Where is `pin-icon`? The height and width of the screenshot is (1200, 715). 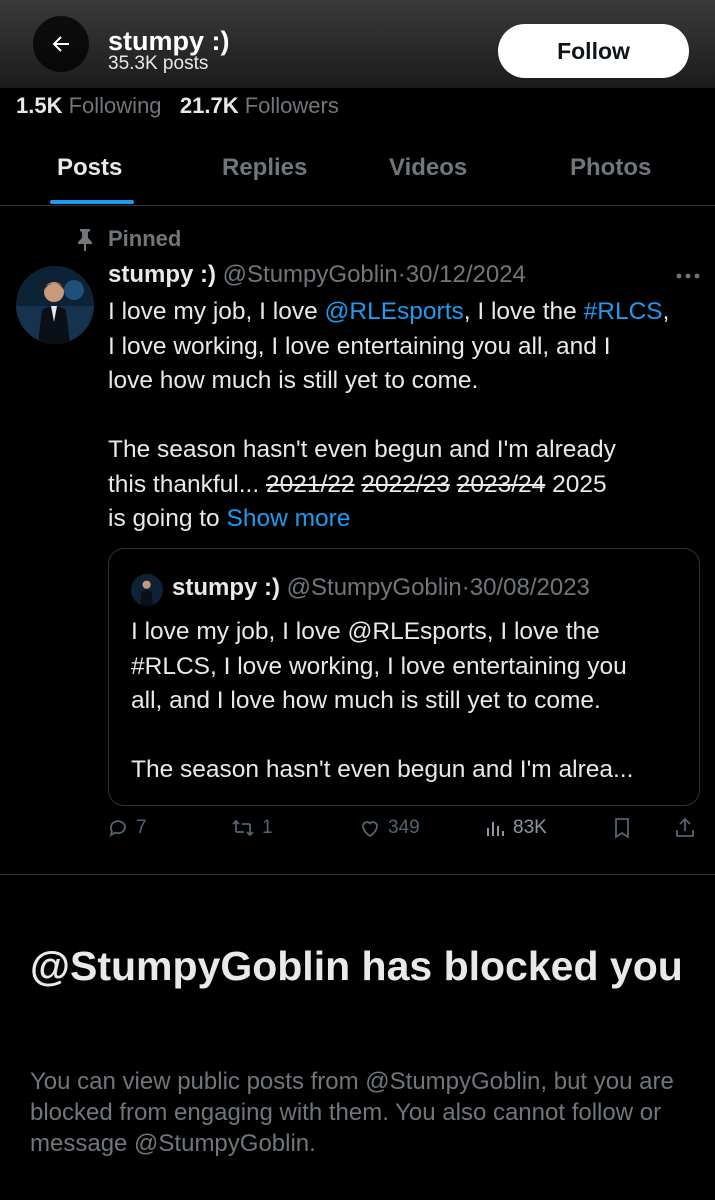 pin-icon is located at coordinates (85, 240).